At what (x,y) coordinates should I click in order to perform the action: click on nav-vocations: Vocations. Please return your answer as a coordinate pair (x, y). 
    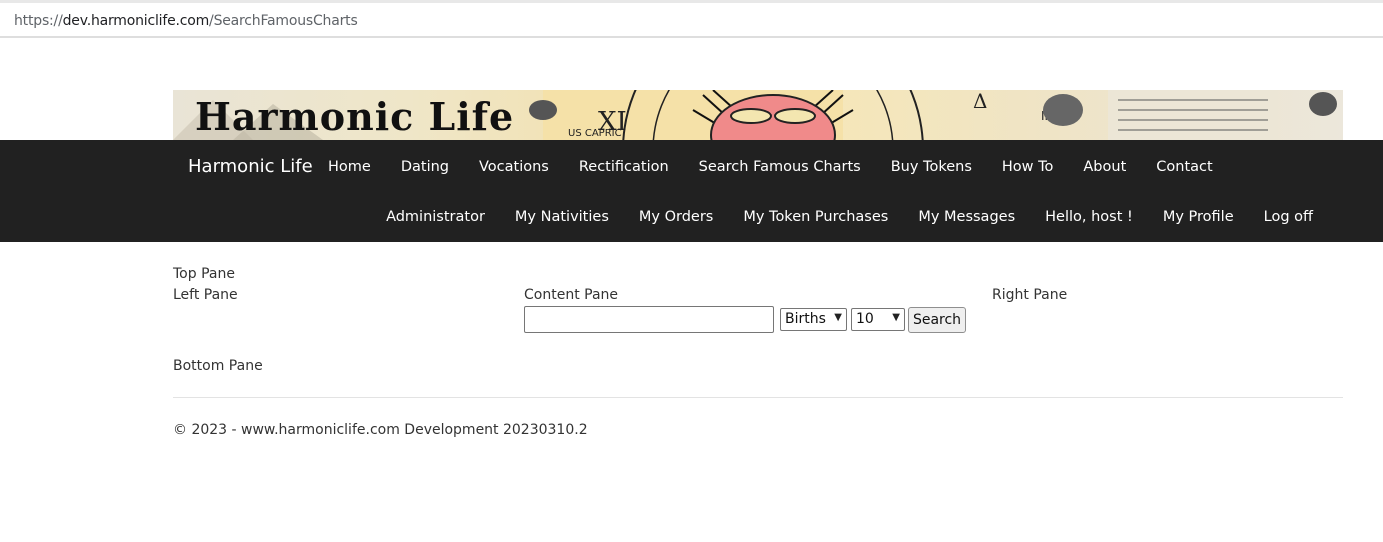
    Looking at the image, I should click on (514, 167).